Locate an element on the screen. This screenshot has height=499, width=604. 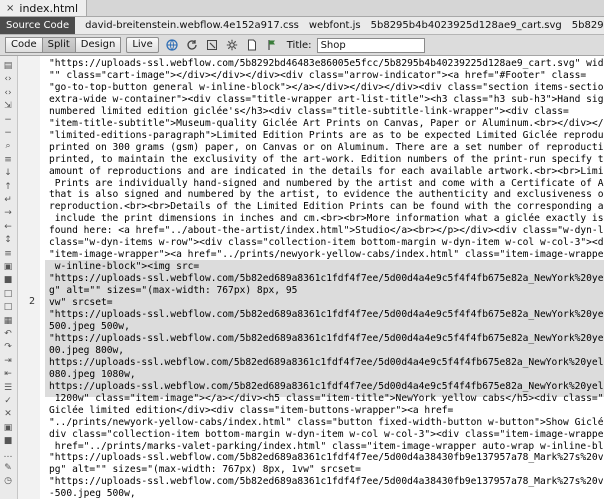
format-icon: ≡ is located at coordinates (8, 254).